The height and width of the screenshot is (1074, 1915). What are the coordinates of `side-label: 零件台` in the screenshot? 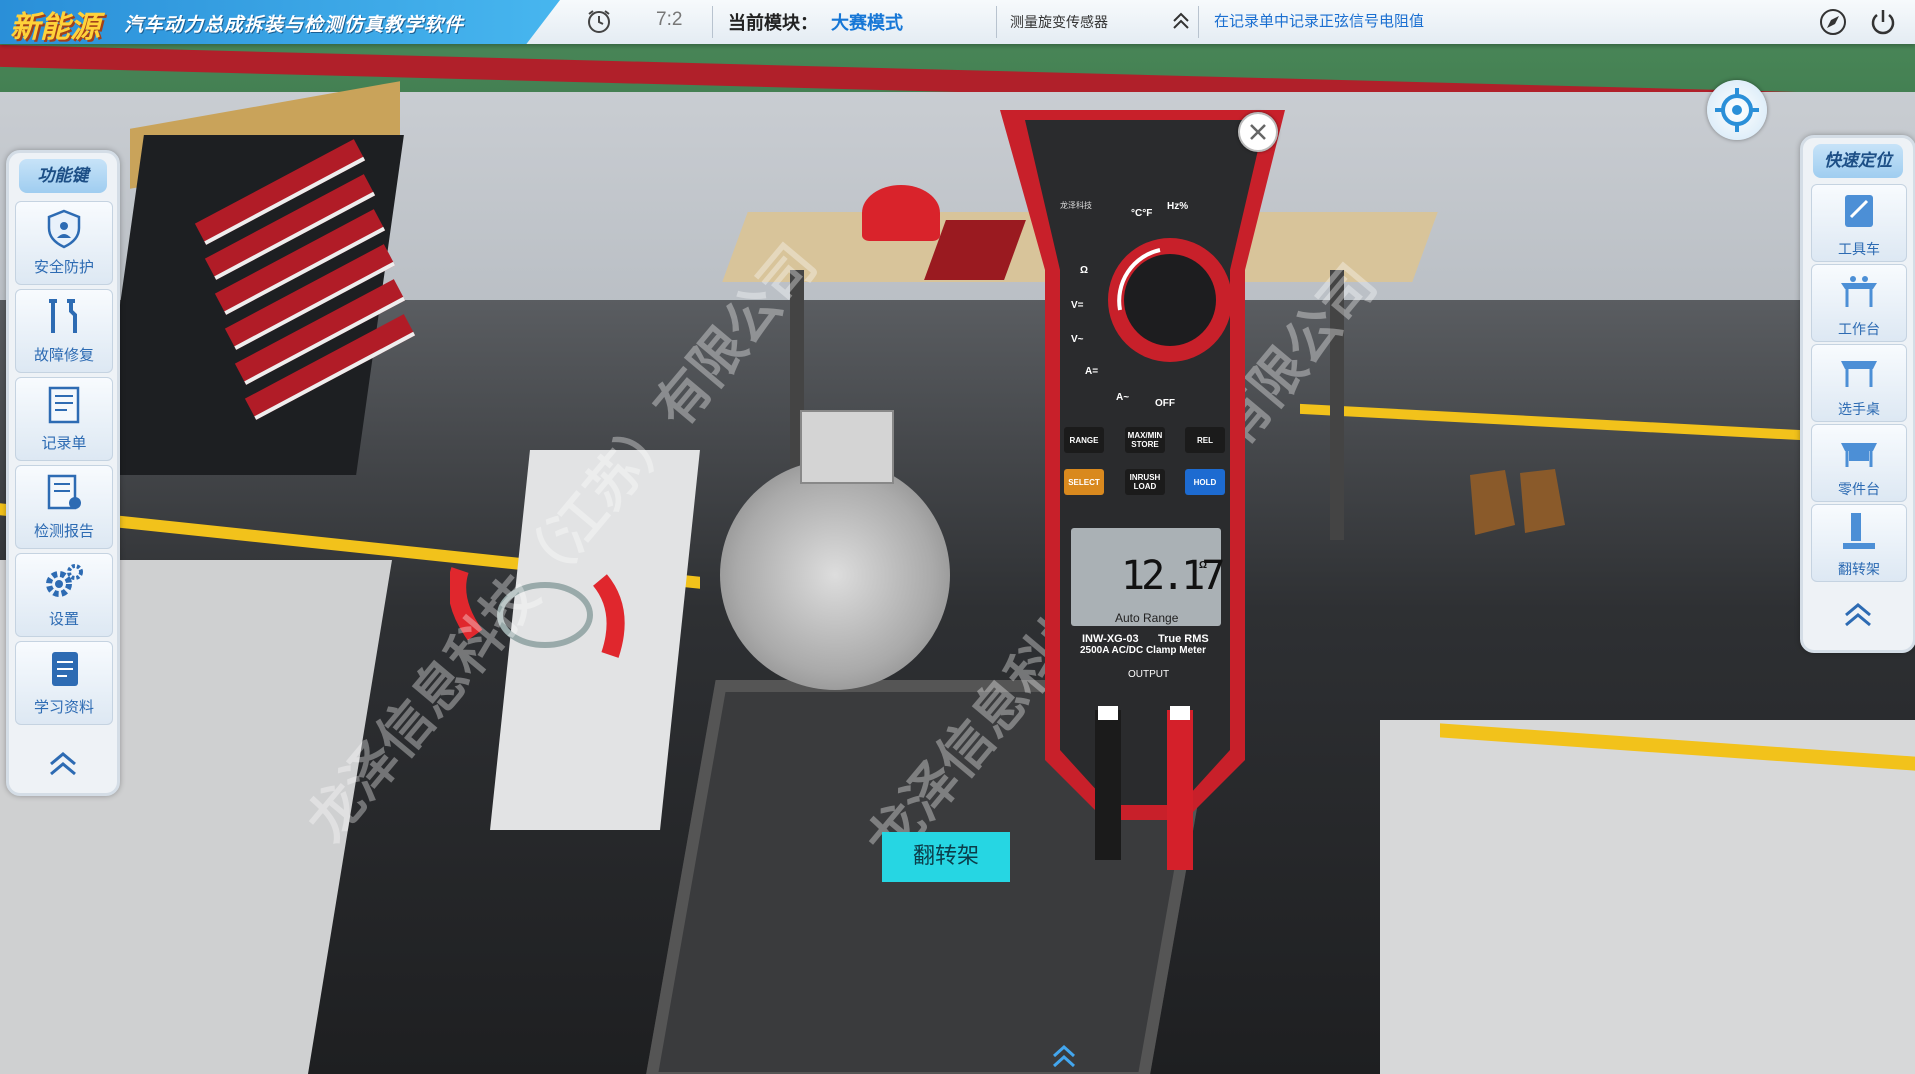 It's located at (1859, 490).